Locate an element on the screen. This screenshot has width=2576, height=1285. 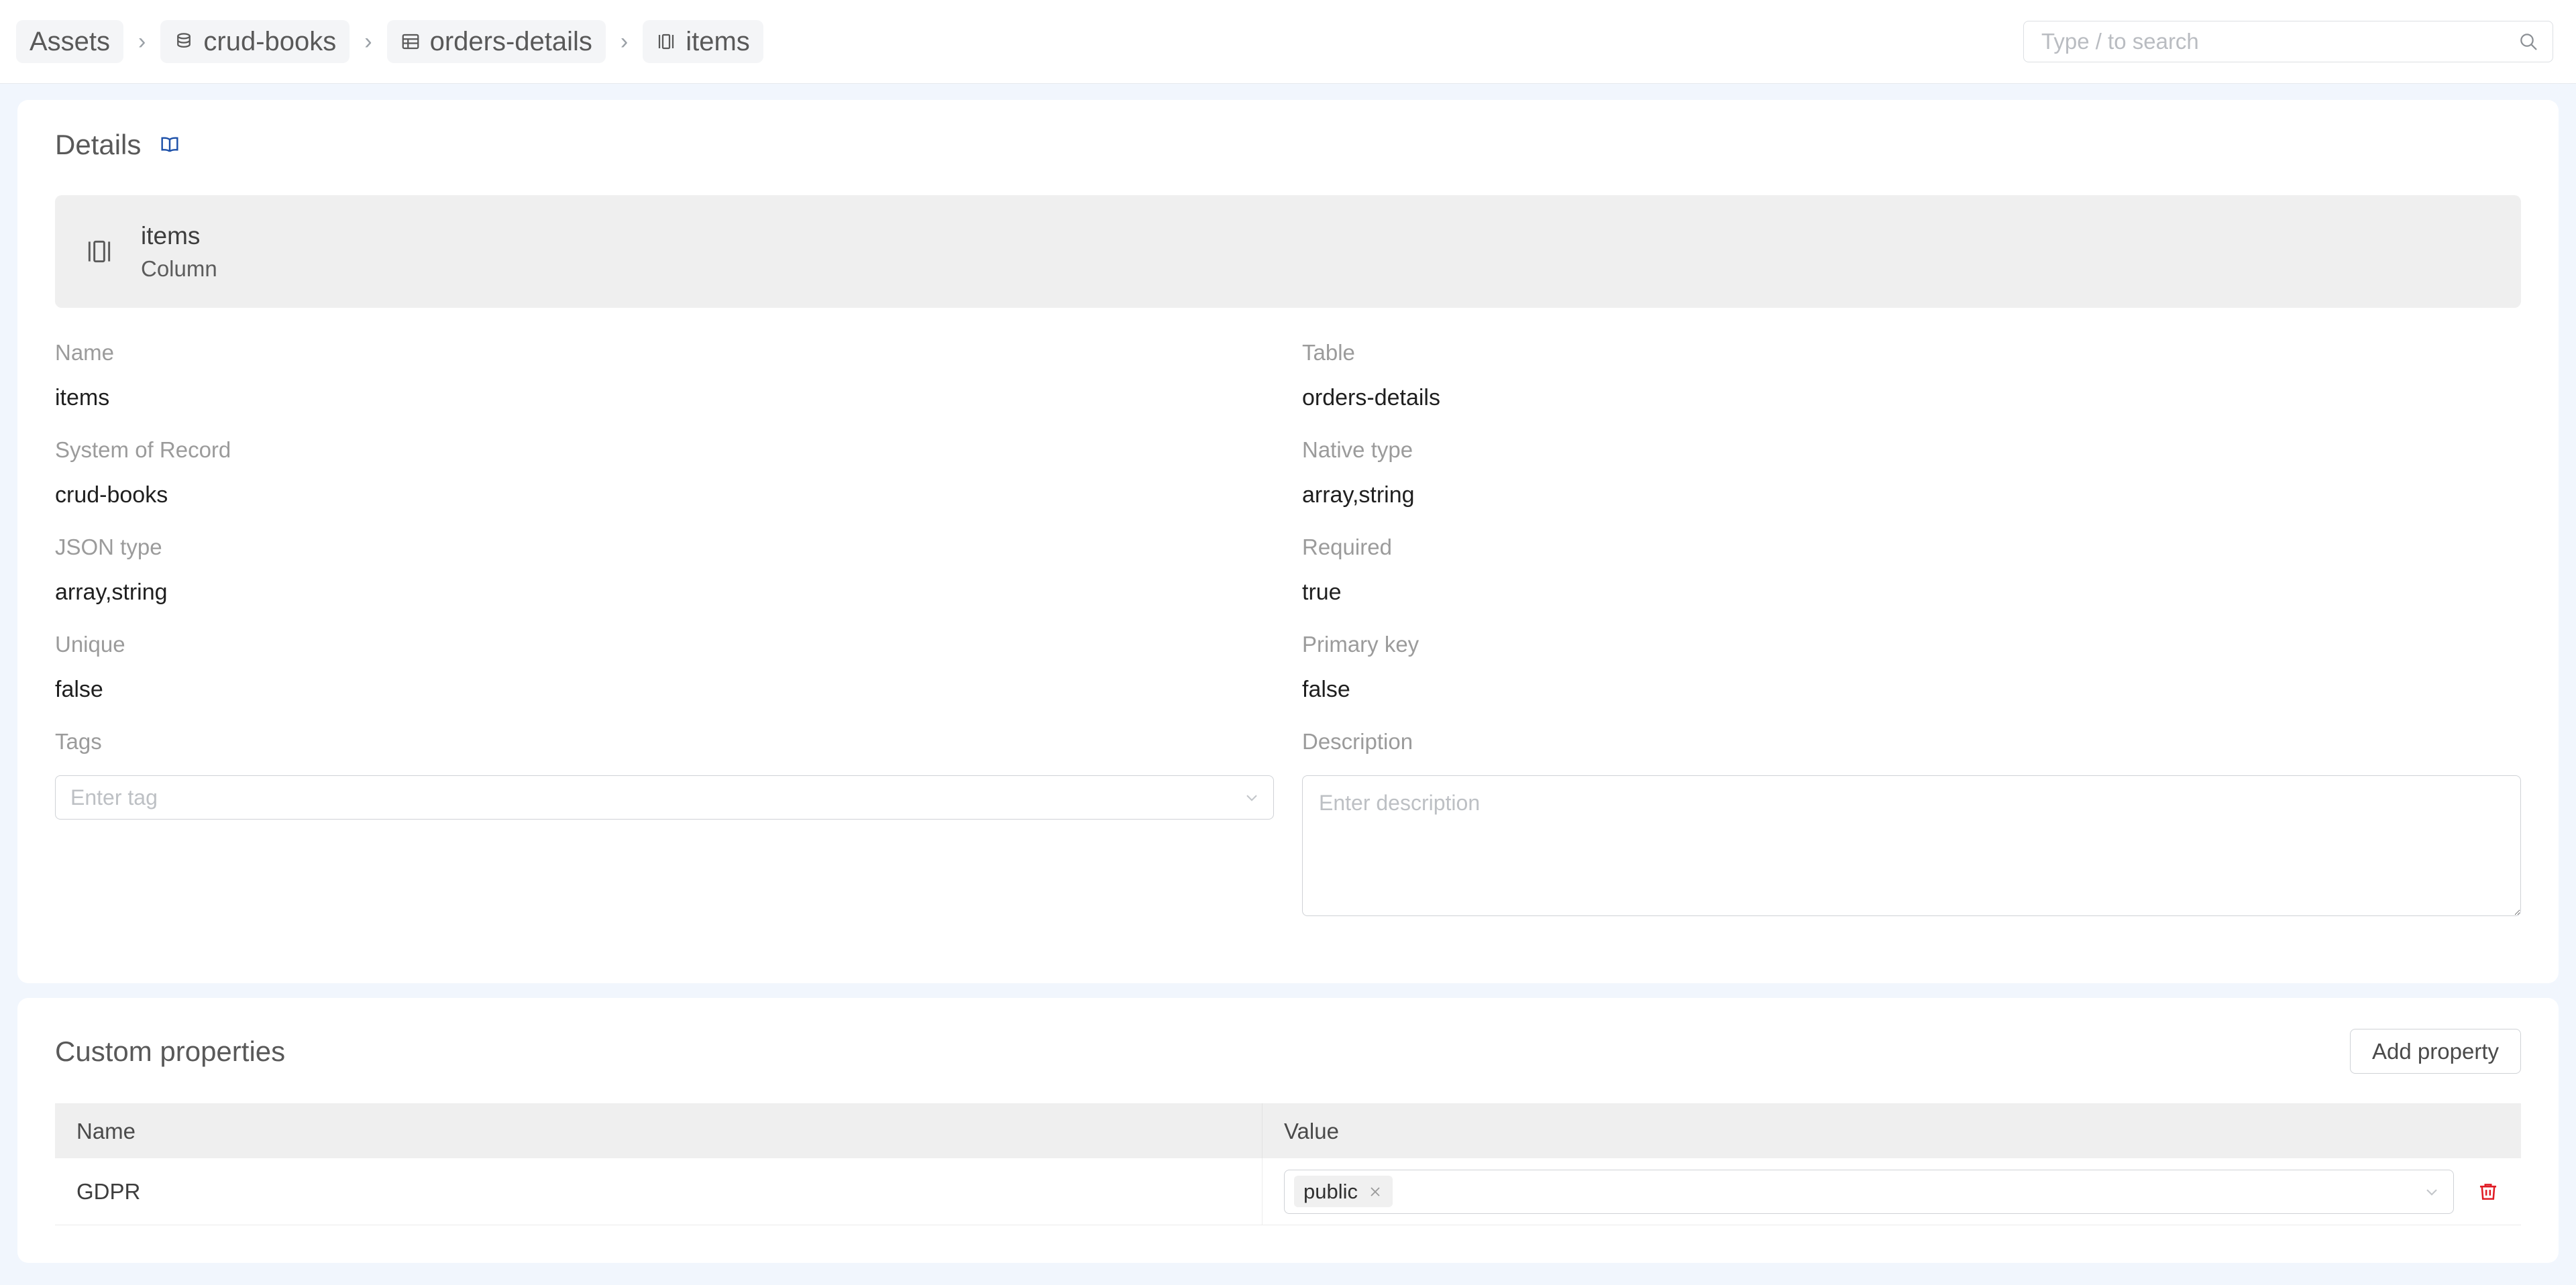
tags-placeholder: Enter tag is located at coordinates (114, 797).